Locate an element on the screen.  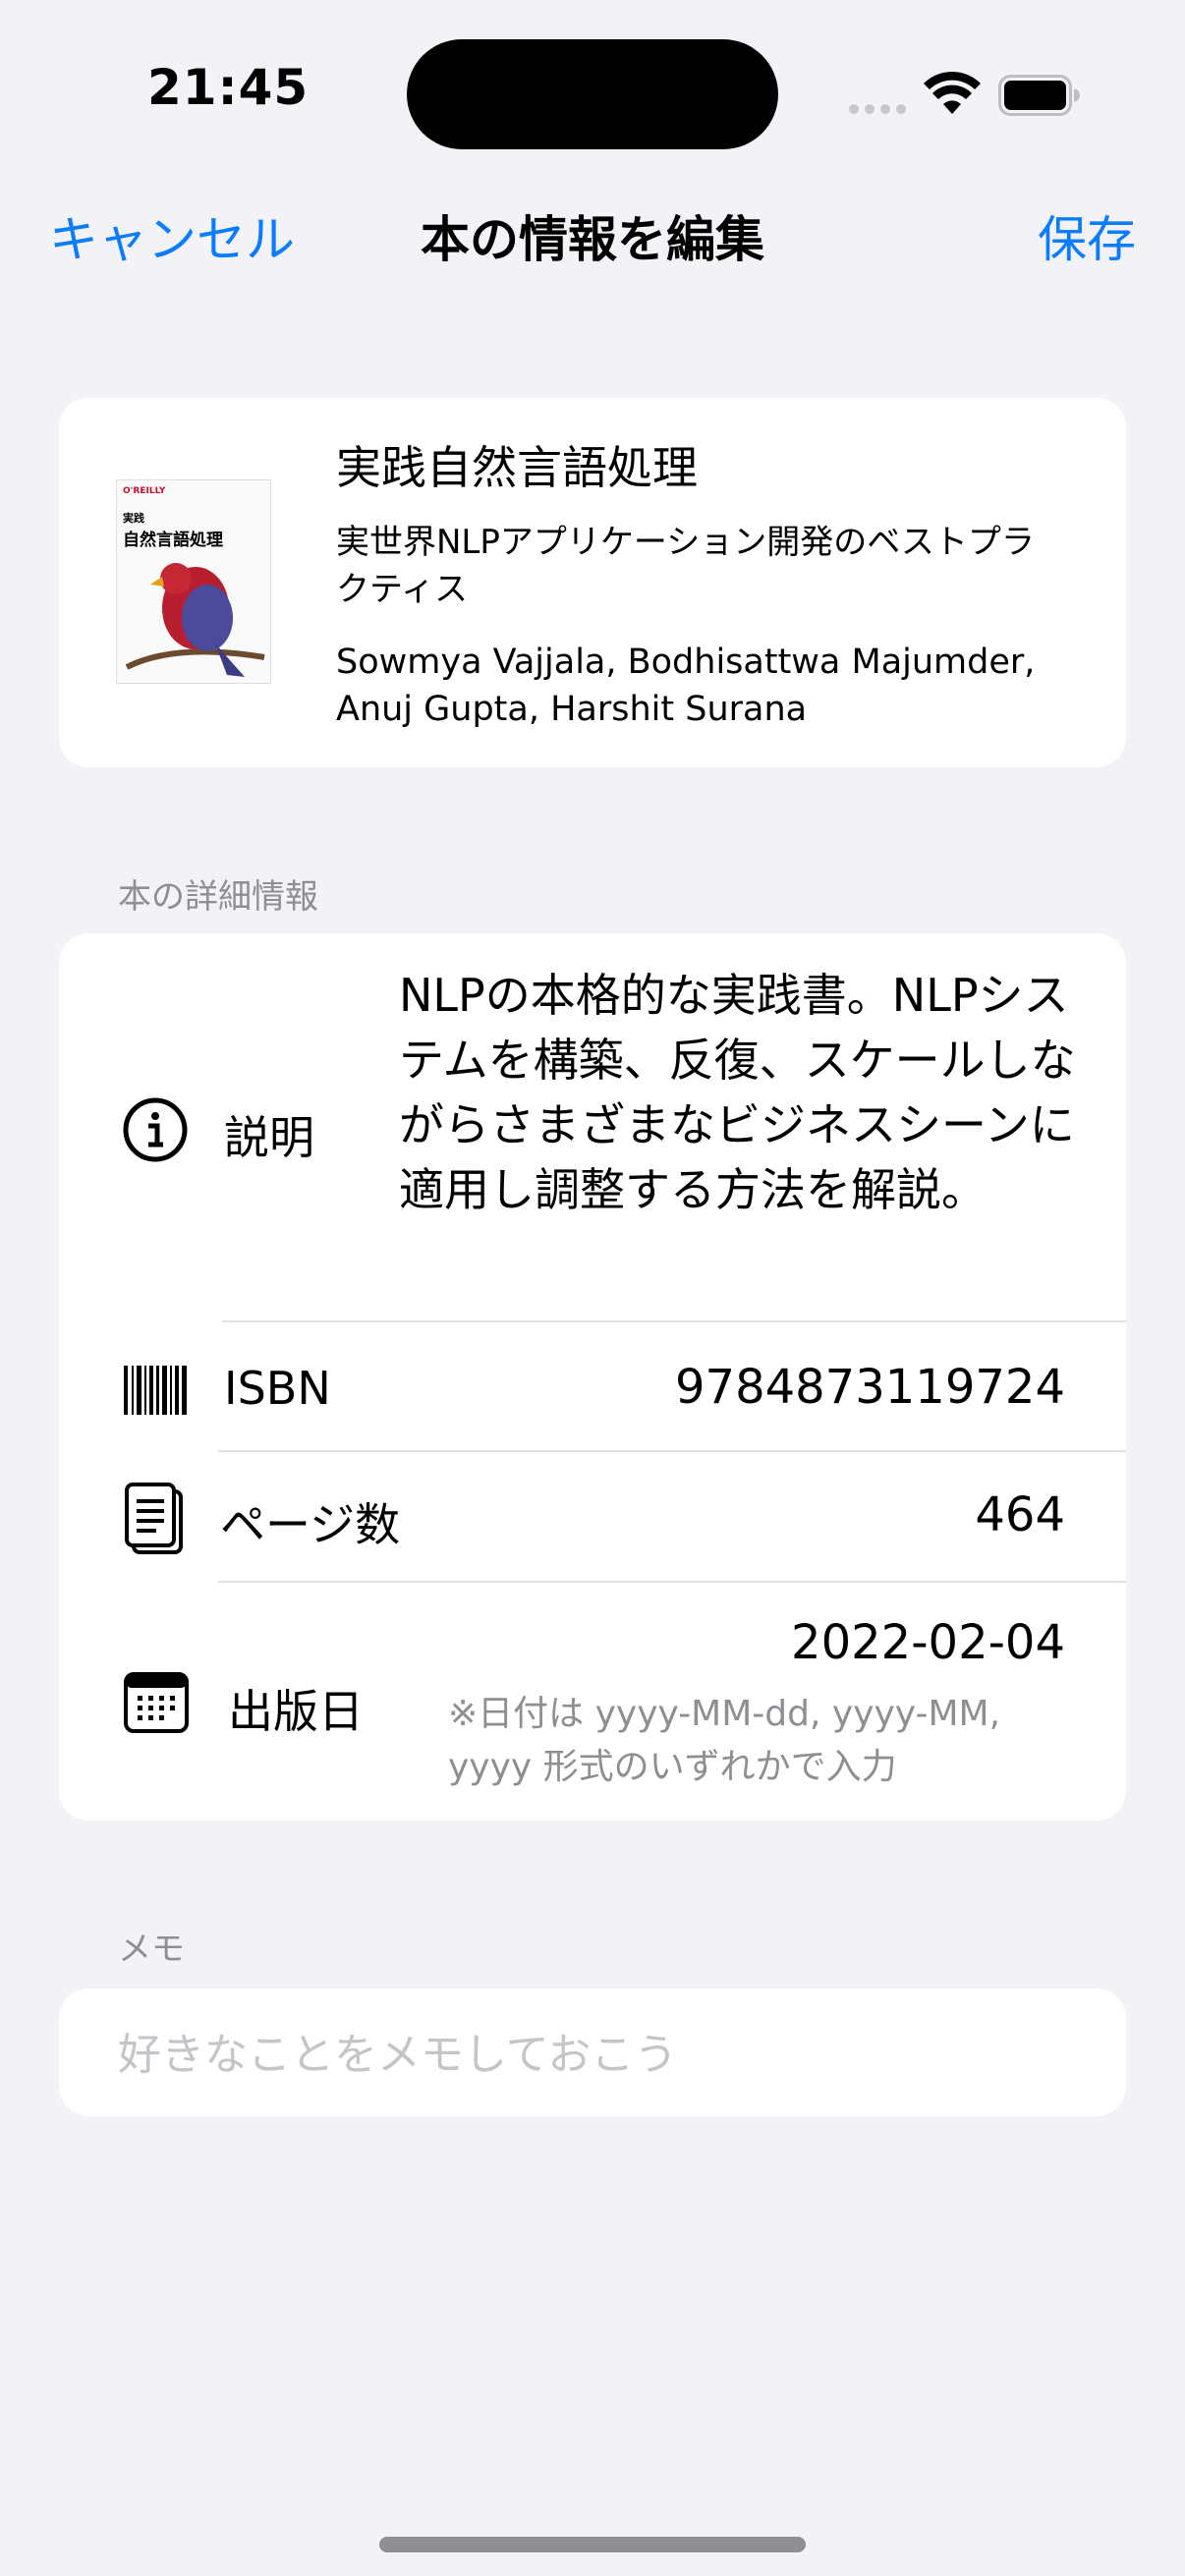
cover-series: 実践 is located at coordinates (134, 518).